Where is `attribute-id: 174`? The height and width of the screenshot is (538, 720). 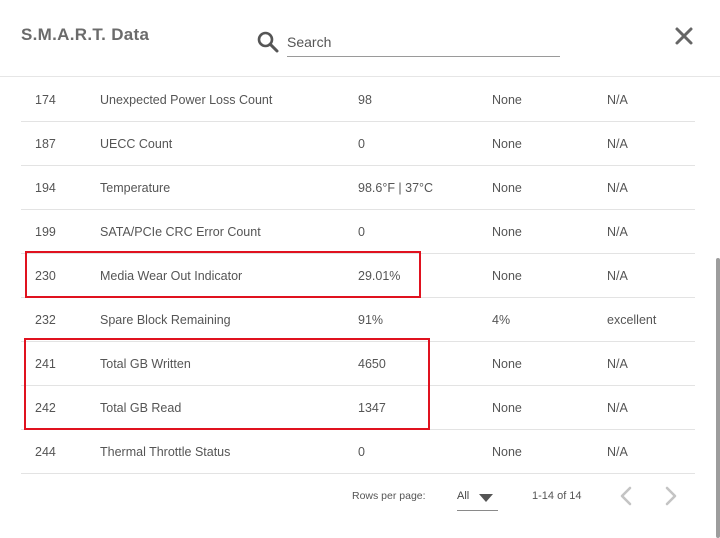
attribute-id: 174 is located at coordinates (45, 100).